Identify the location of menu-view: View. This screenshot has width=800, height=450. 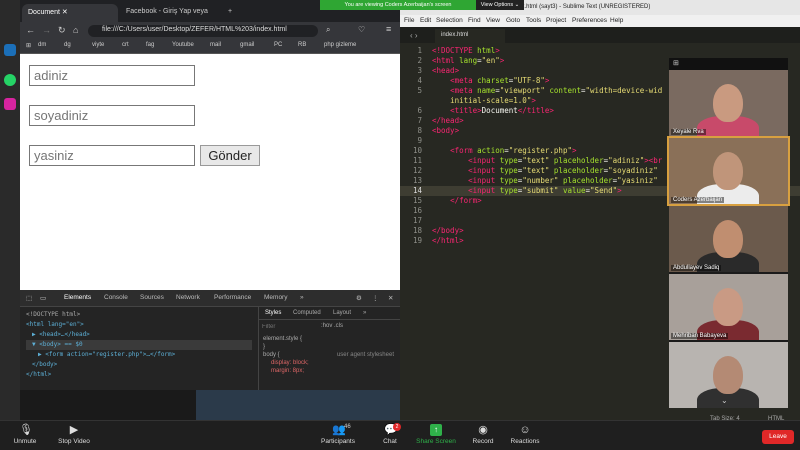
(493, 20).